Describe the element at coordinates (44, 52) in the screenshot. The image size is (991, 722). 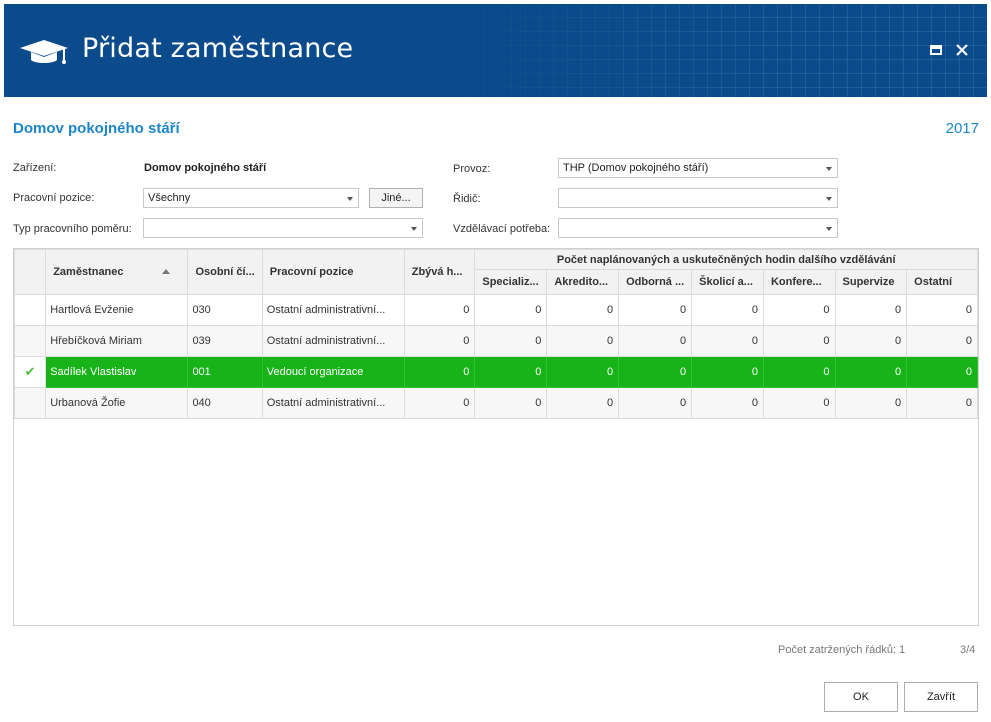
I see `graduation-cap-icon` at that location.